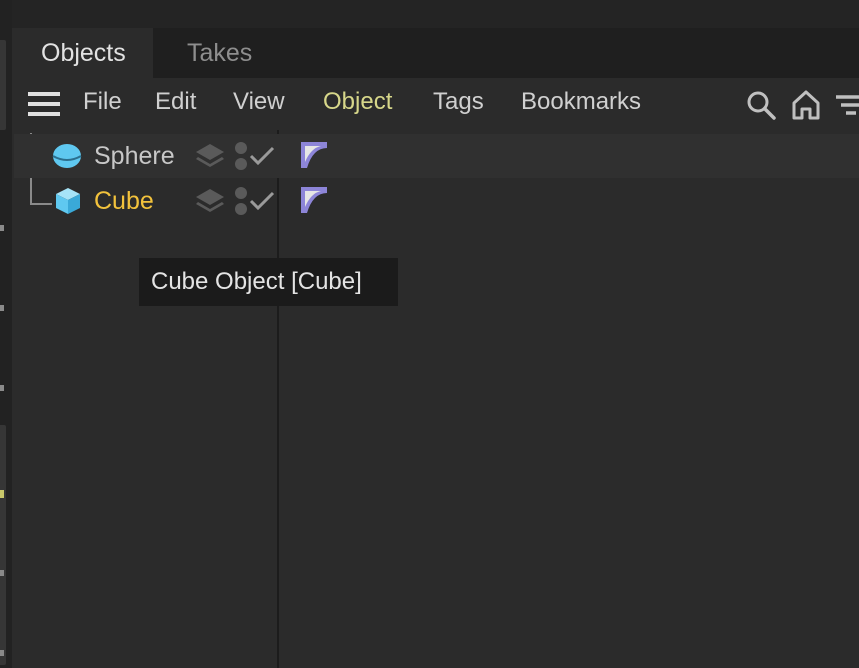  I want to click on left-panel-edge, so click(6, 334).